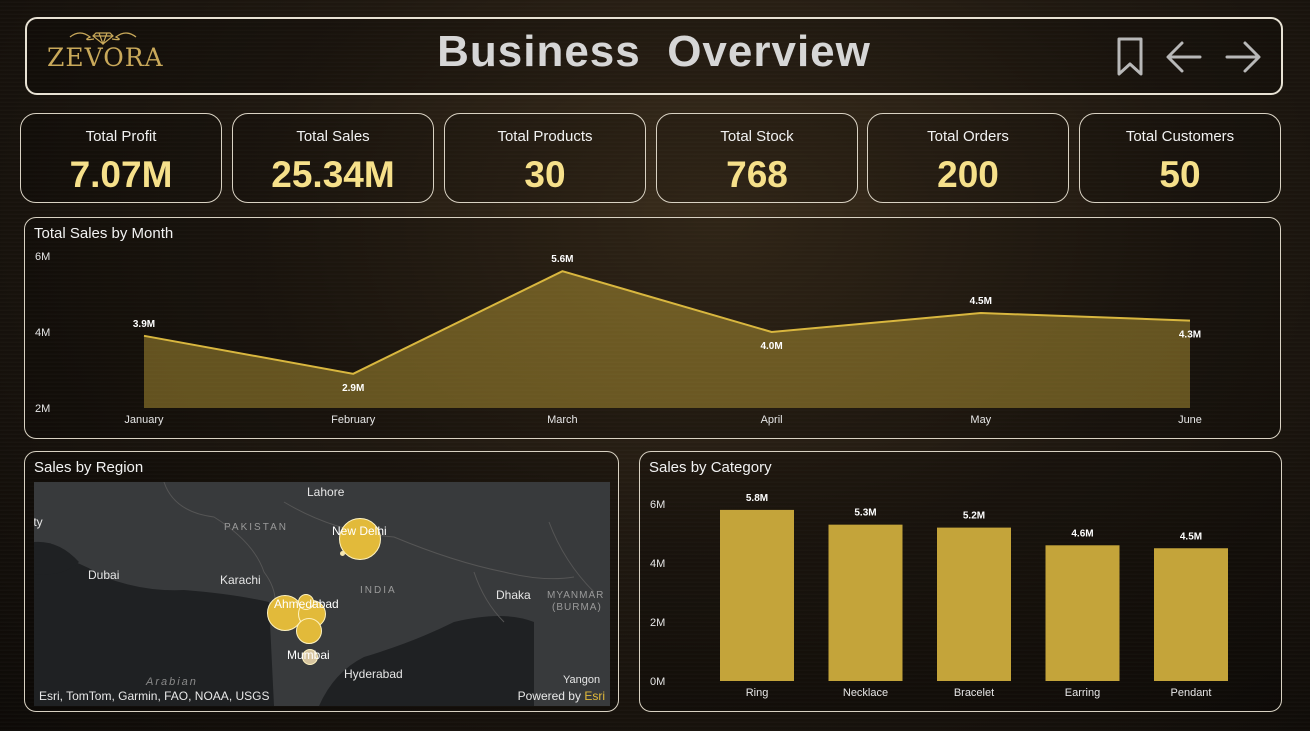 The image size is (1310, 731). I want to click on data-label: 4.0M, so click(771, 346).